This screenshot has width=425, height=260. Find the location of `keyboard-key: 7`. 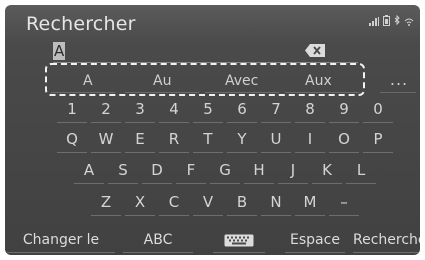

keyboard-key: 7 is located at coordinates (276, 110).